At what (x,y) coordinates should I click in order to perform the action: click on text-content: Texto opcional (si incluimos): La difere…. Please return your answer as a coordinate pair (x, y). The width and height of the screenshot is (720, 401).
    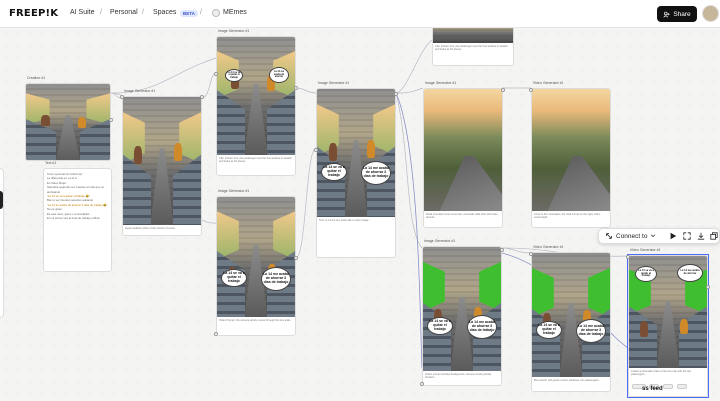
    Looking at the image, I should click on (77, 220).